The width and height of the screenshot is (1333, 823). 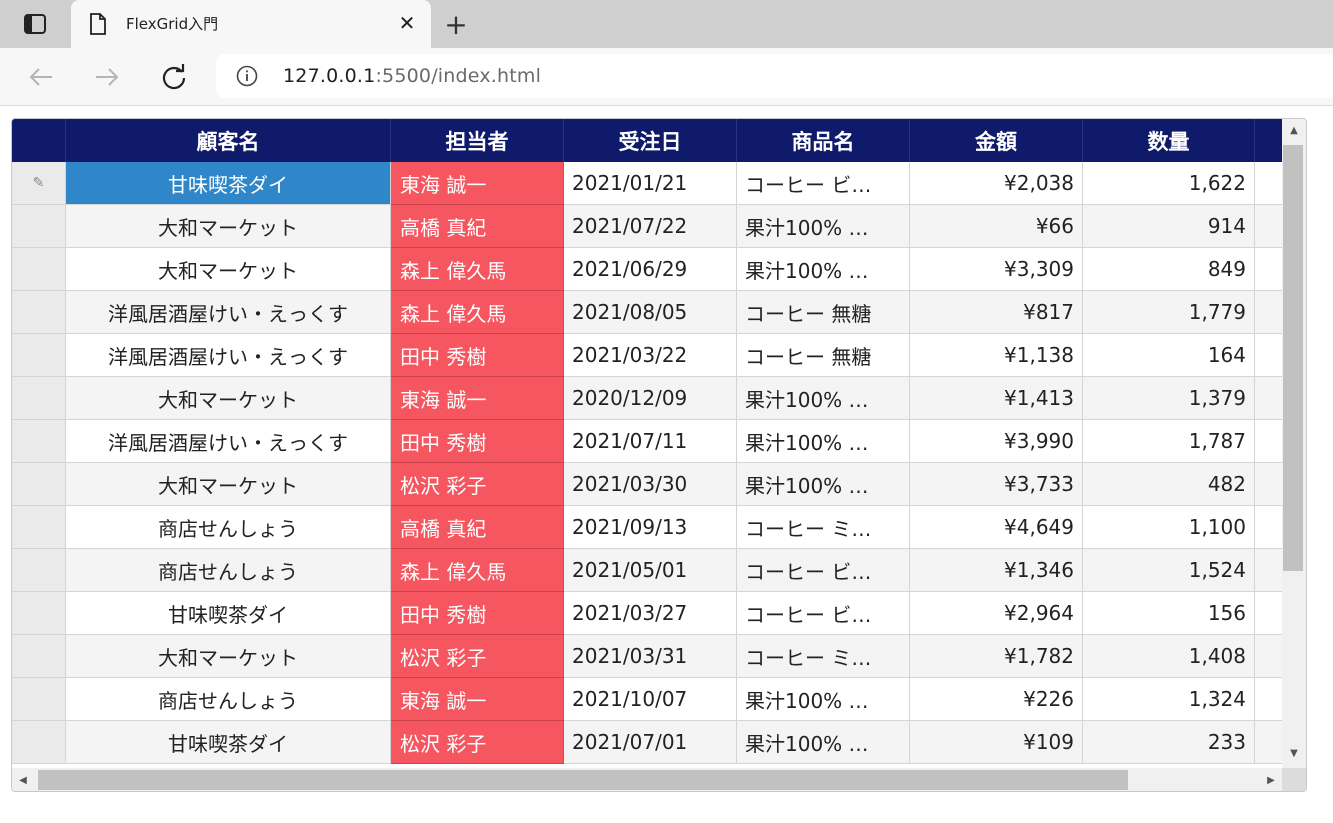 What do you see at coordinates (107, 77) in the screenshot?
I see `forward-icon` at bounding box center [107, 77].